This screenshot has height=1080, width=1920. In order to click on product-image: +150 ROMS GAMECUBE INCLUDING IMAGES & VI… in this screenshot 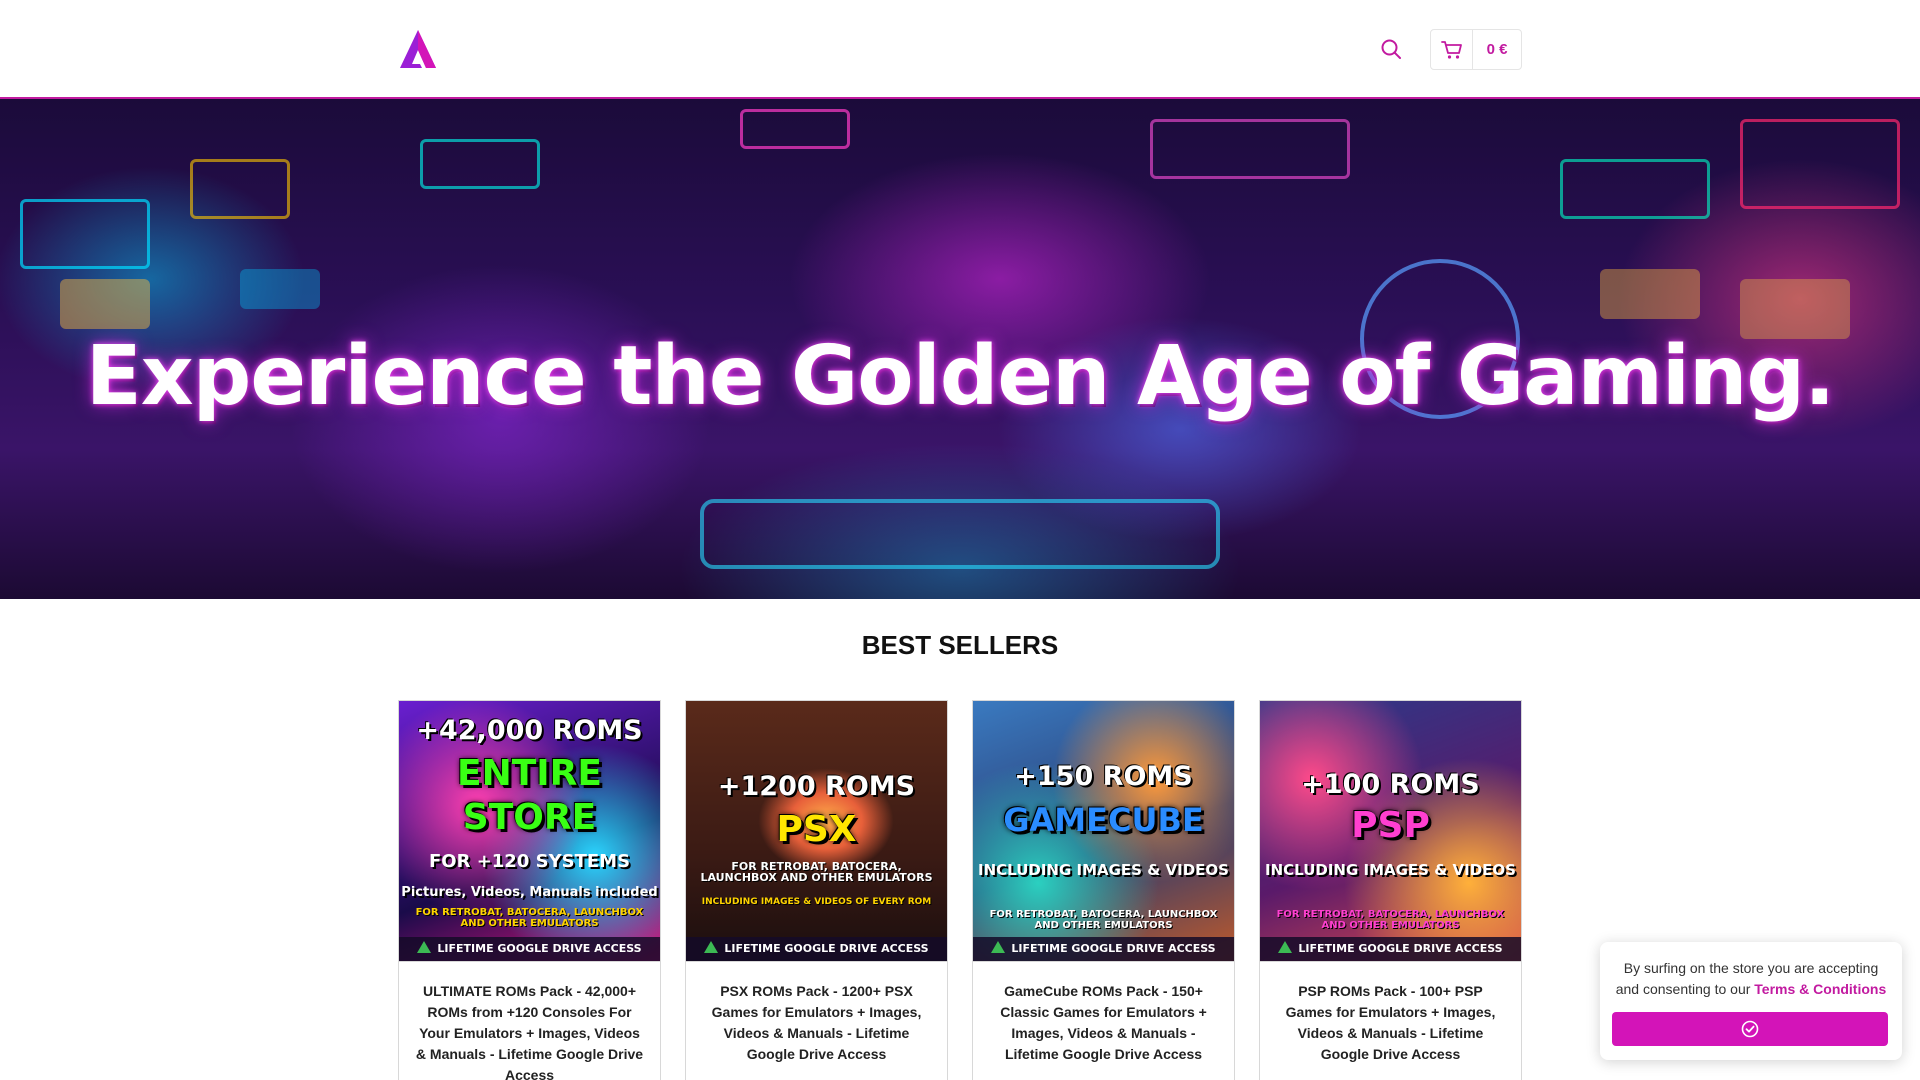, I will do `click(1103, 831)`.